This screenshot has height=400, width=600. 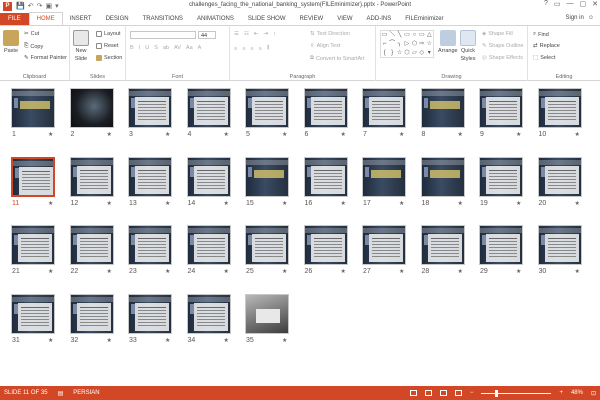 What do you see at coordinates (267, 19) in the screenshot?
I see `tab-slide-show: SLIDE SHOW` at bounding box center [267, 19].